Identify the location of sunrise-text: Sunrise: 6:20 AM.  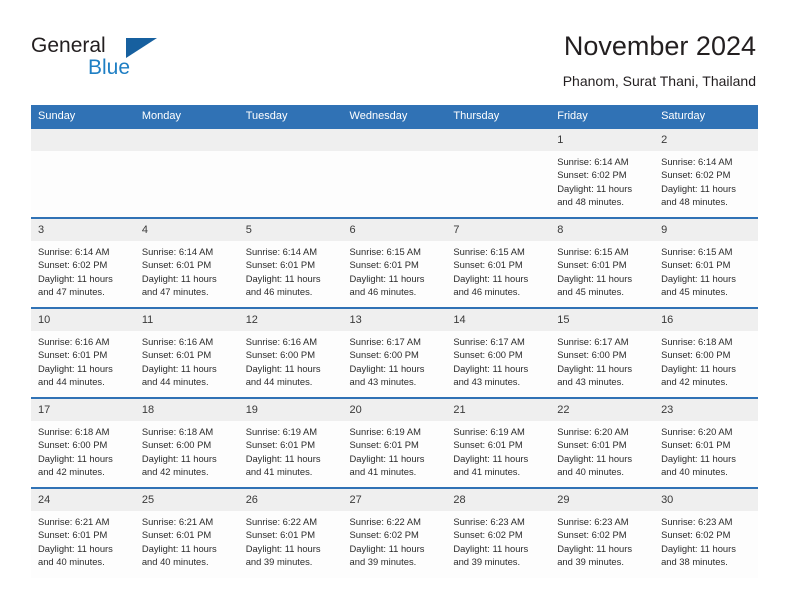
(697, 431).